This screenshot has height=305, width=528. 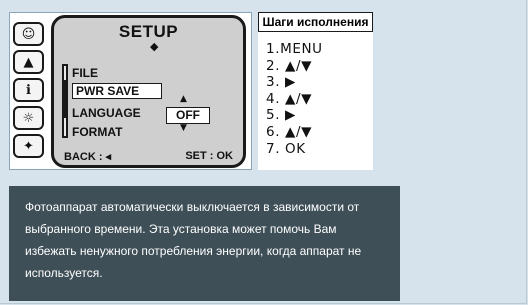 I want to click on setup-tools-icon: ℹ, so click(x=28, y=90).